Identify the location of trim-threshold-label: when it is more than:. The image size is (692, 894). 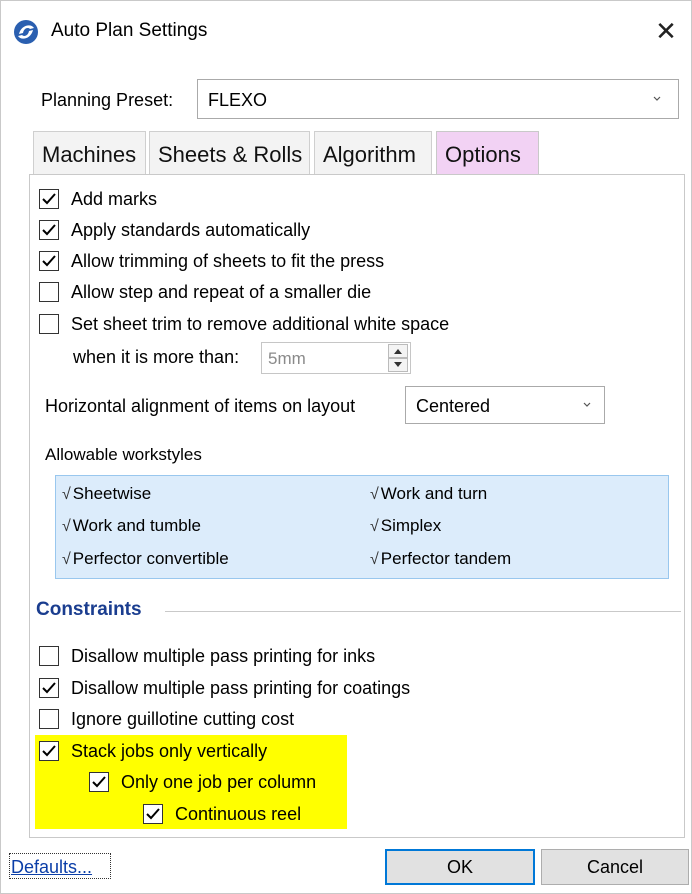
(156, 357).